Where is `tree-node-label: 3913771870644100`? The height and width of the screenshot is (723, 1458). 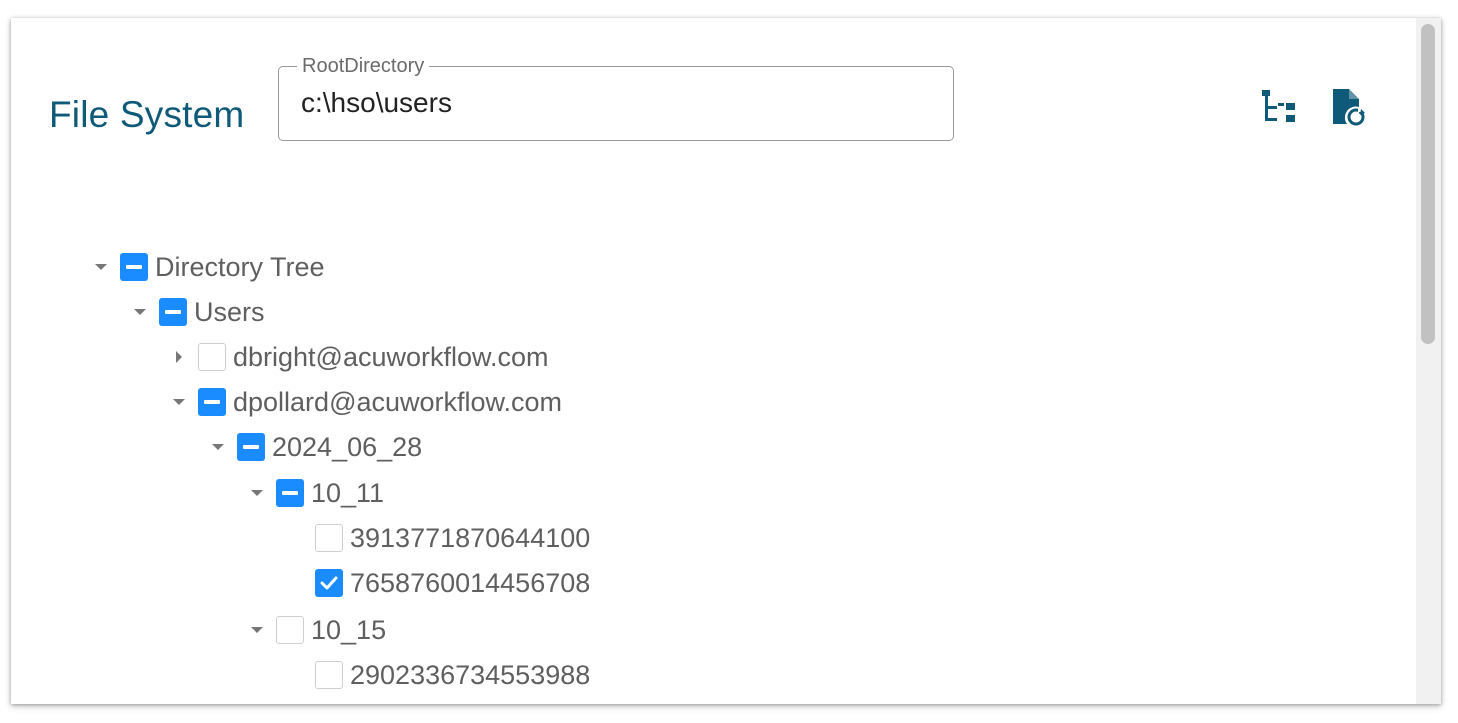
tree-node-label: 3913771870644100 is located at coordinates (470, 538).